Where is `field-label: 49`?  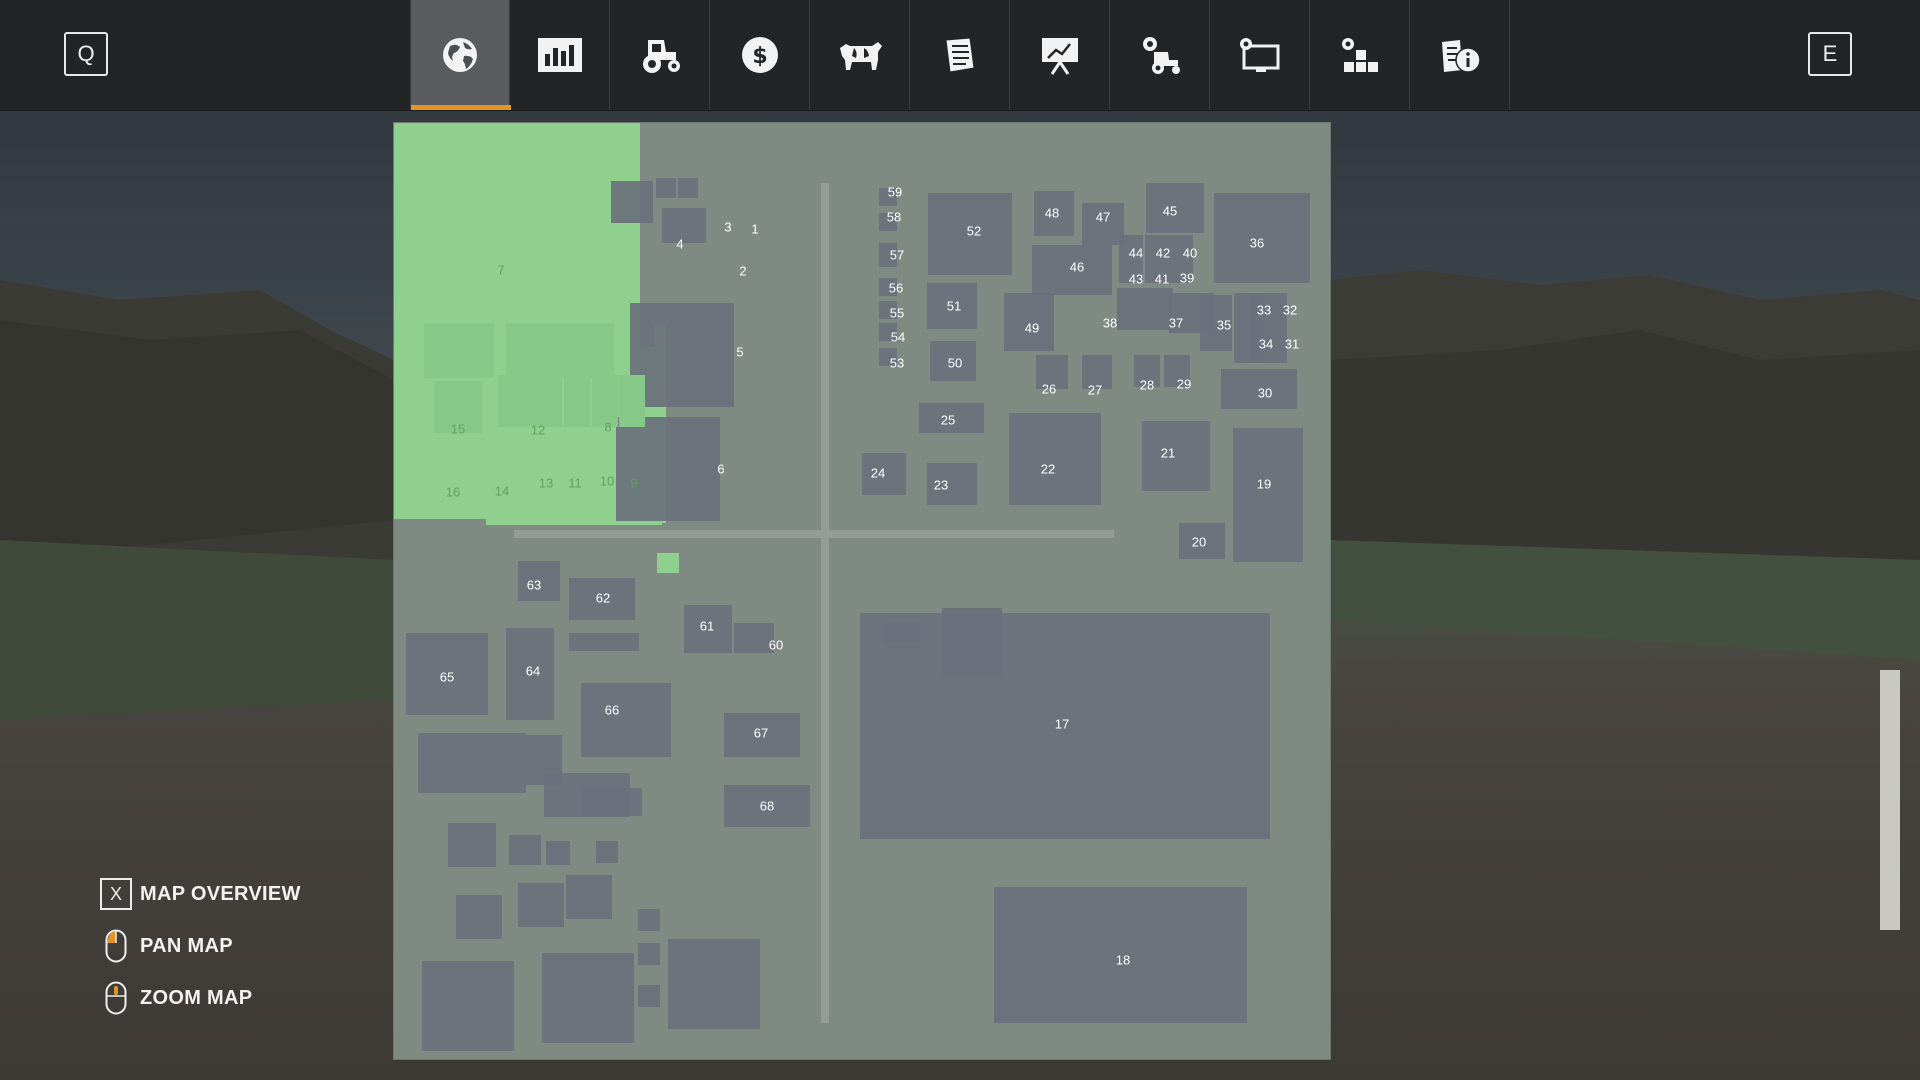 field-label: 49 is located at coordinates (1032, 328).